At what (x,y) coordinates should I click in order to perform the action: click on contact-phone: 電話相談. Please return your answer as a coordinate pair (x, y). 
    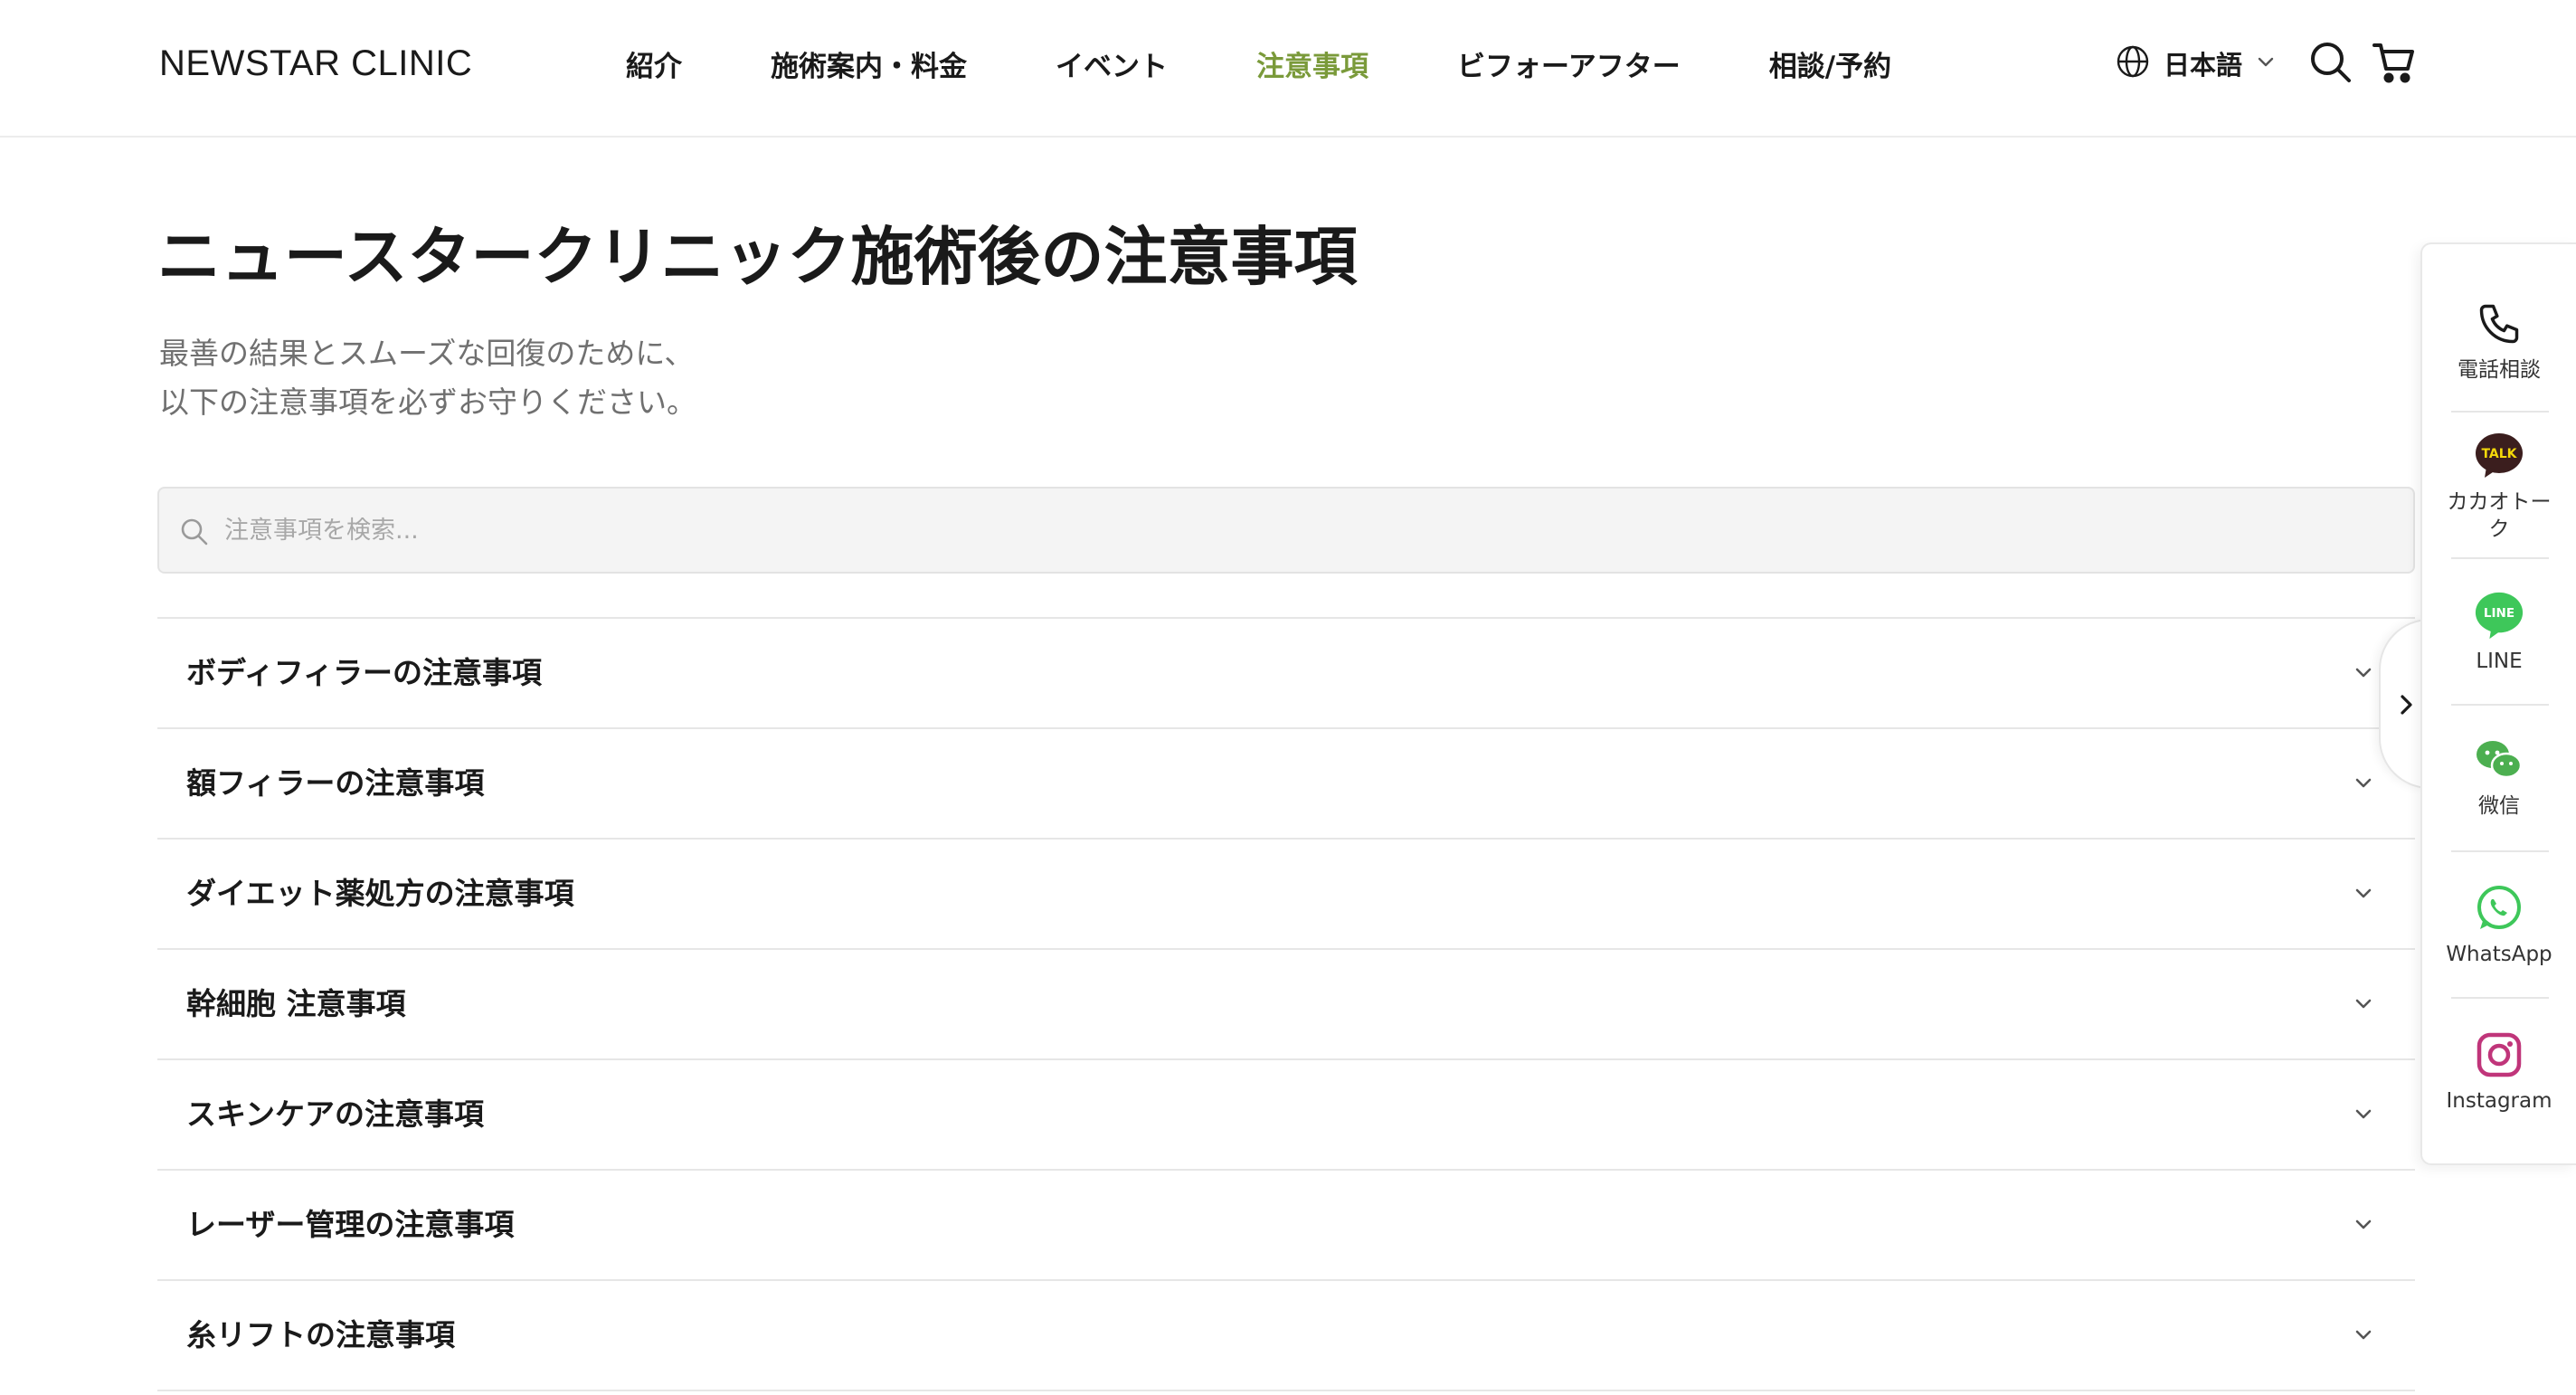
    Looking at the image, I should click on (2499, 341).